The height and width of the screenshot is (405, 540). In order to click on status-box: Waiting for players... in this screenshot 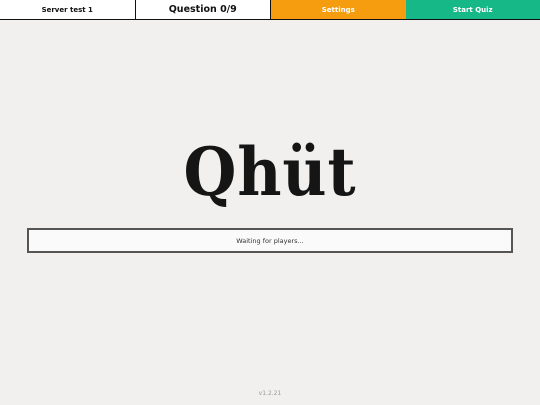, I will do `click(270, 240)`.